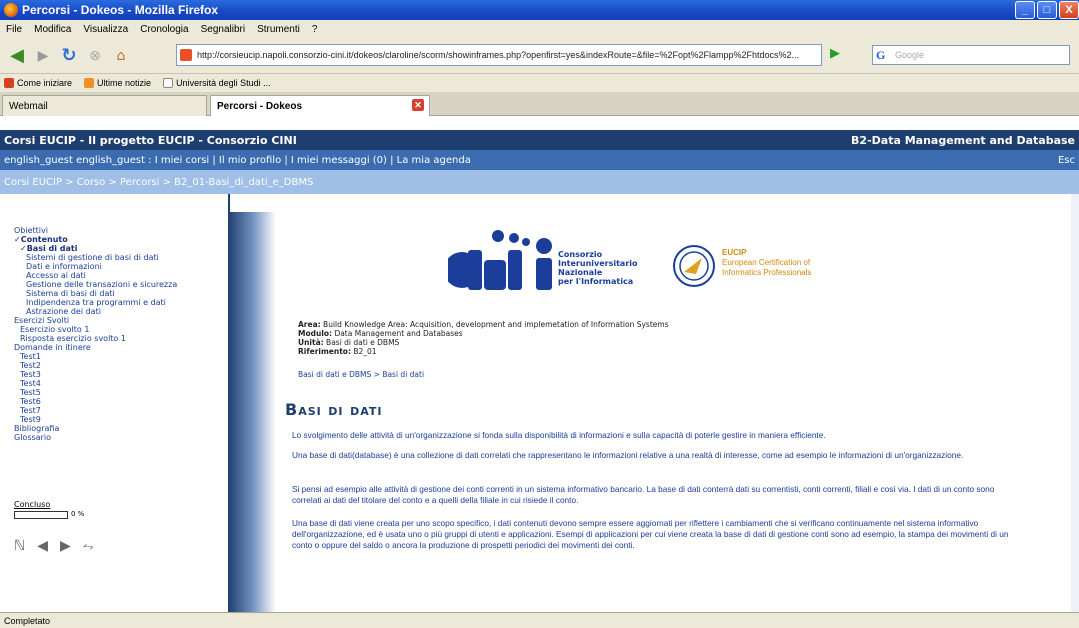  Describe the element at coordinates (95, 365) in the screenshot. I see `toc-item: Test2` at that location.